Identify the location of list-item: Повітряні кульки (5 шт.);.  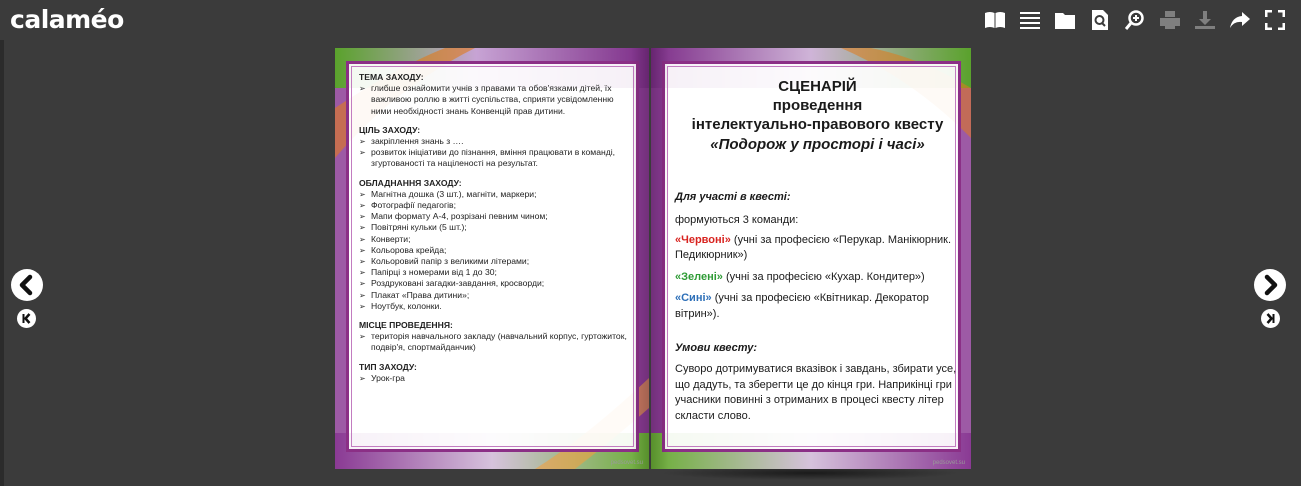
(496, 227).